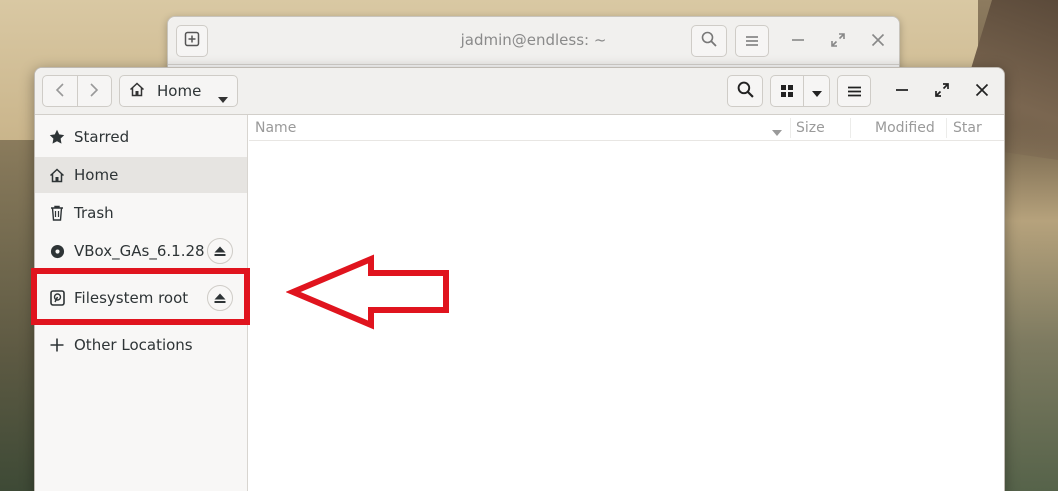 This screenshot has height=491, width=1058. I want to click on sidebar-item-vbox-gas: VBox_GAs_6.1.28, so click(141, 251).